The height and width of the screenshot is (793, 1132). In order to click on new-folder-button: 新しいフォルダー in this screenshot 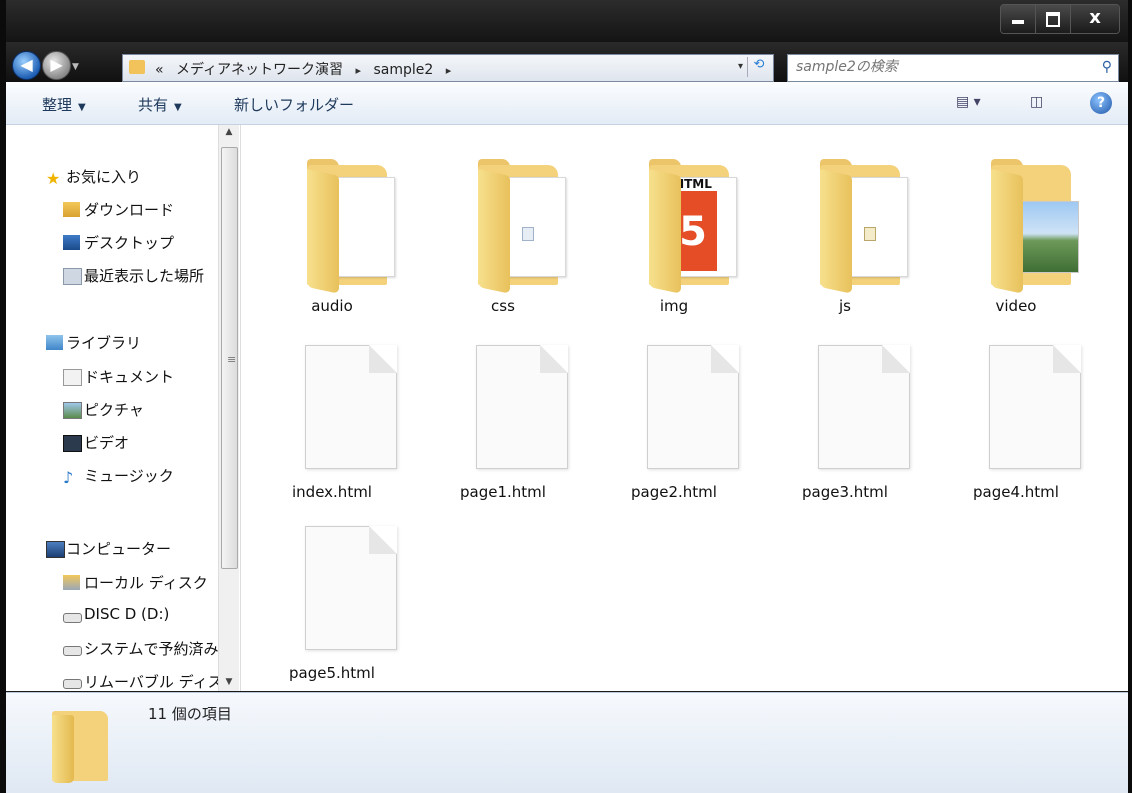, I will do `click(294, 104)`.